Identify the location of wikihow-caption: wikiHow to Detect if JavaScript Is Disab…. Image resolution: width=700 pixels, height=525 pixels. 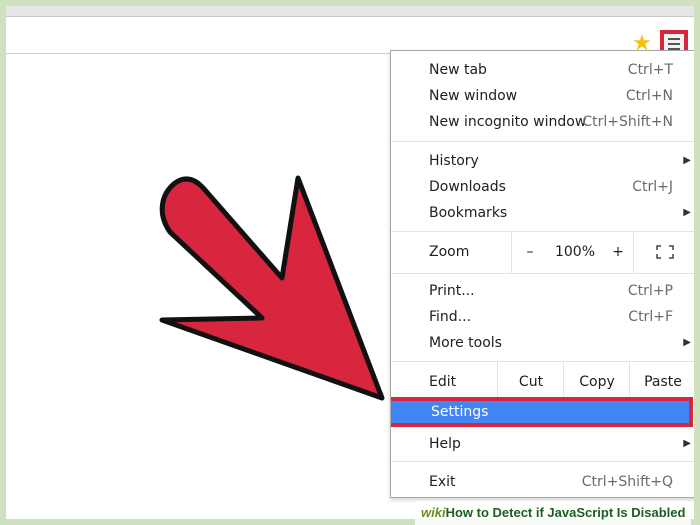
(553, 513).